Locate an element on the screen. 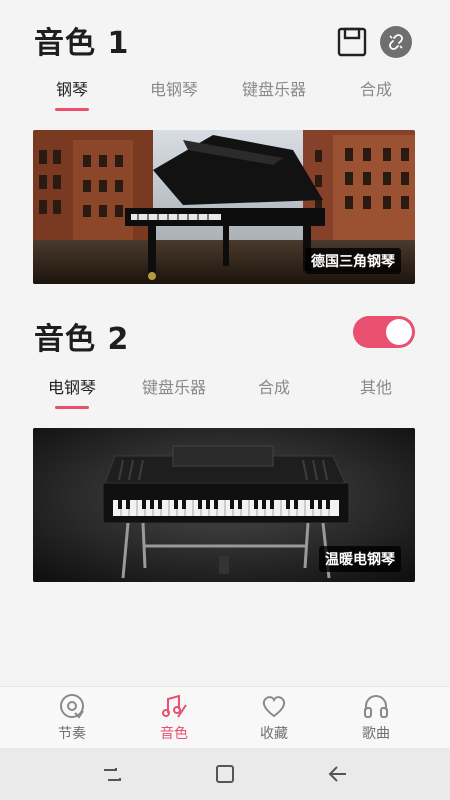 Image resolution: width=450 pixels, height=800 pixels. home-icon is located at coordinates (225, 774).